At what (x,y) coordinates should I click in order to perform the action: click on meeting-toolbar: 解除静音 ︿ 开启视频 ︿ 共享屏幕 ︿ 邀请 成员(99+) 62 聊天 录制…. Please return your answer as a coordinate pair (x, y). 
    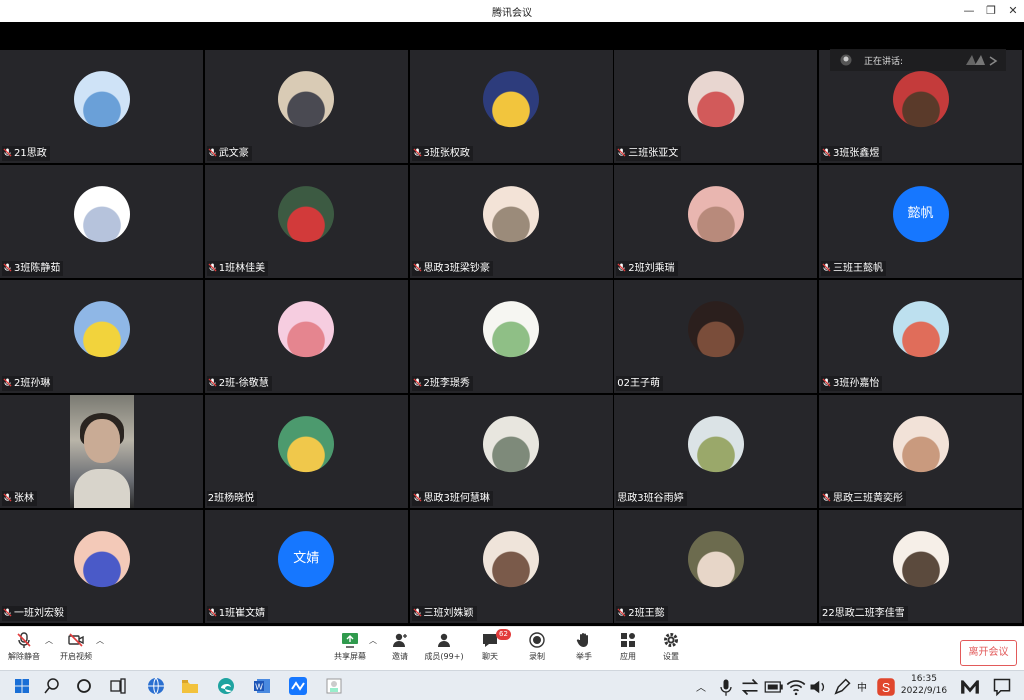
    Looking at the image, I should click on (512, 648).